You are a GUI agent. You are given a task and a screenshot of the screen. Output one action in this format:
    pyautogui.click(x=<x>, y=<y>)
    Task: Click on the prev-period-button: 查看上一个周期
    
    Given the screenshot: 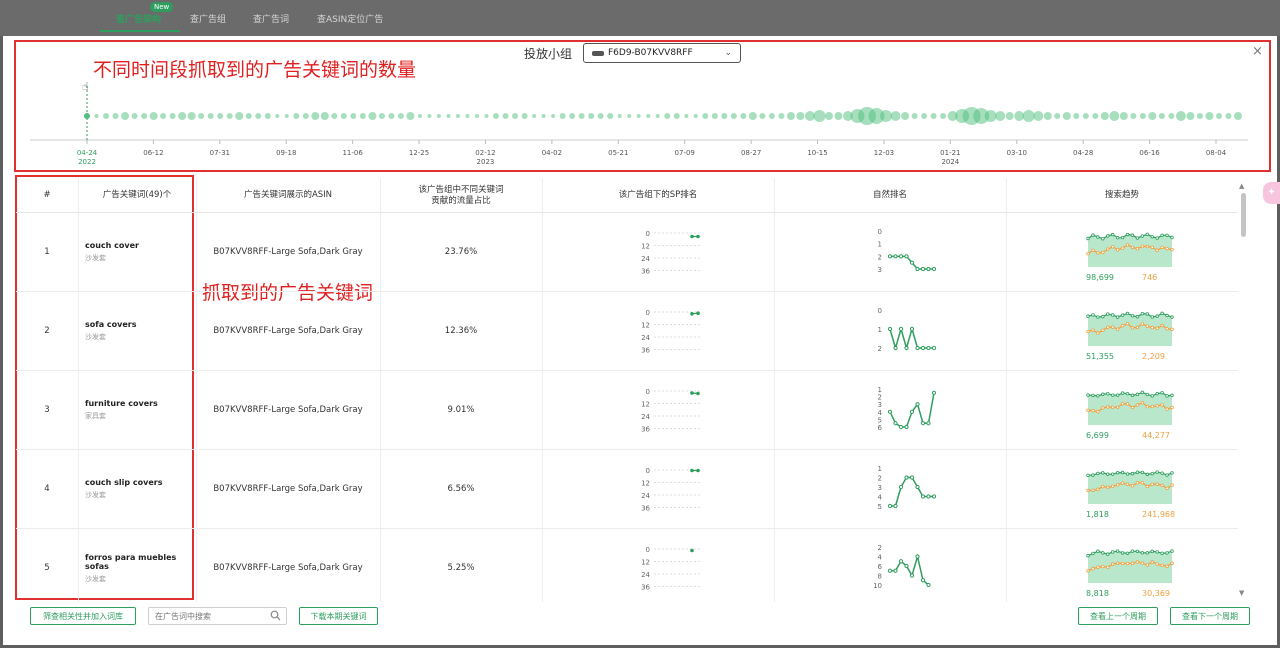 What is the action you would take?
    pyautogui.click(x=1118, y=616)
    